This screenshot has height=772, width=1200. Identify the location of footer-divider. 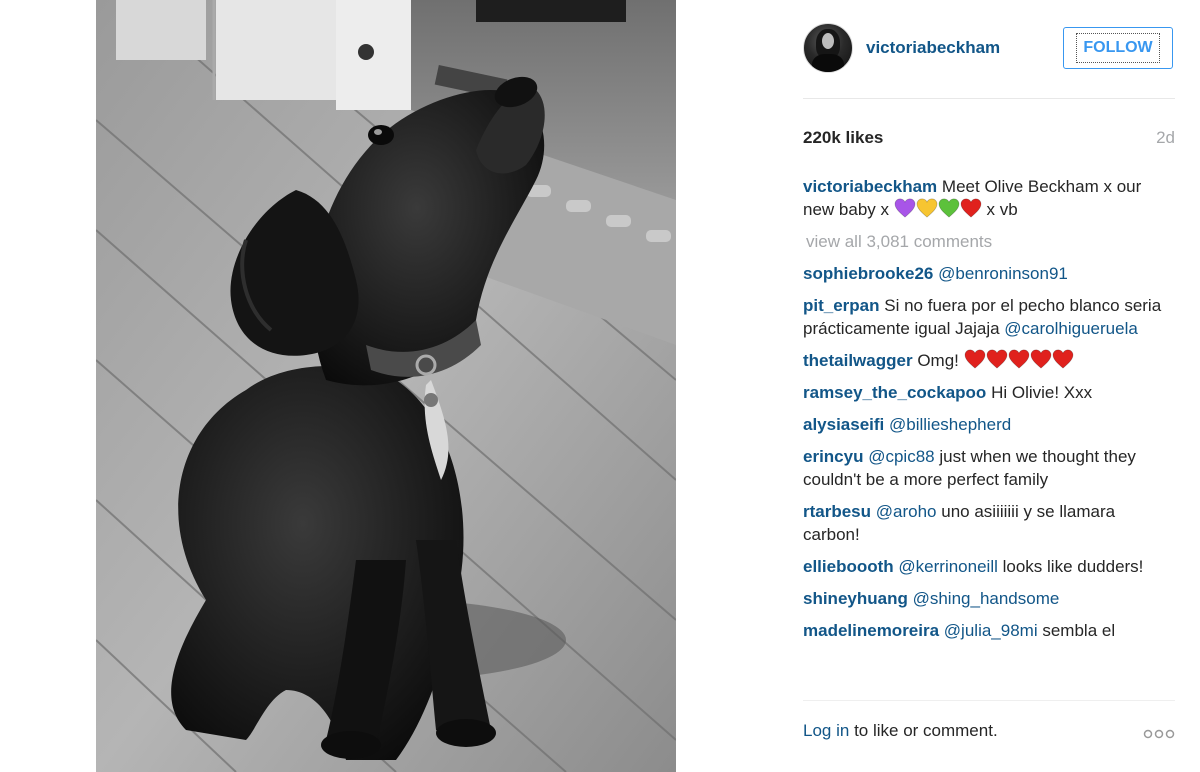
(989, 700).